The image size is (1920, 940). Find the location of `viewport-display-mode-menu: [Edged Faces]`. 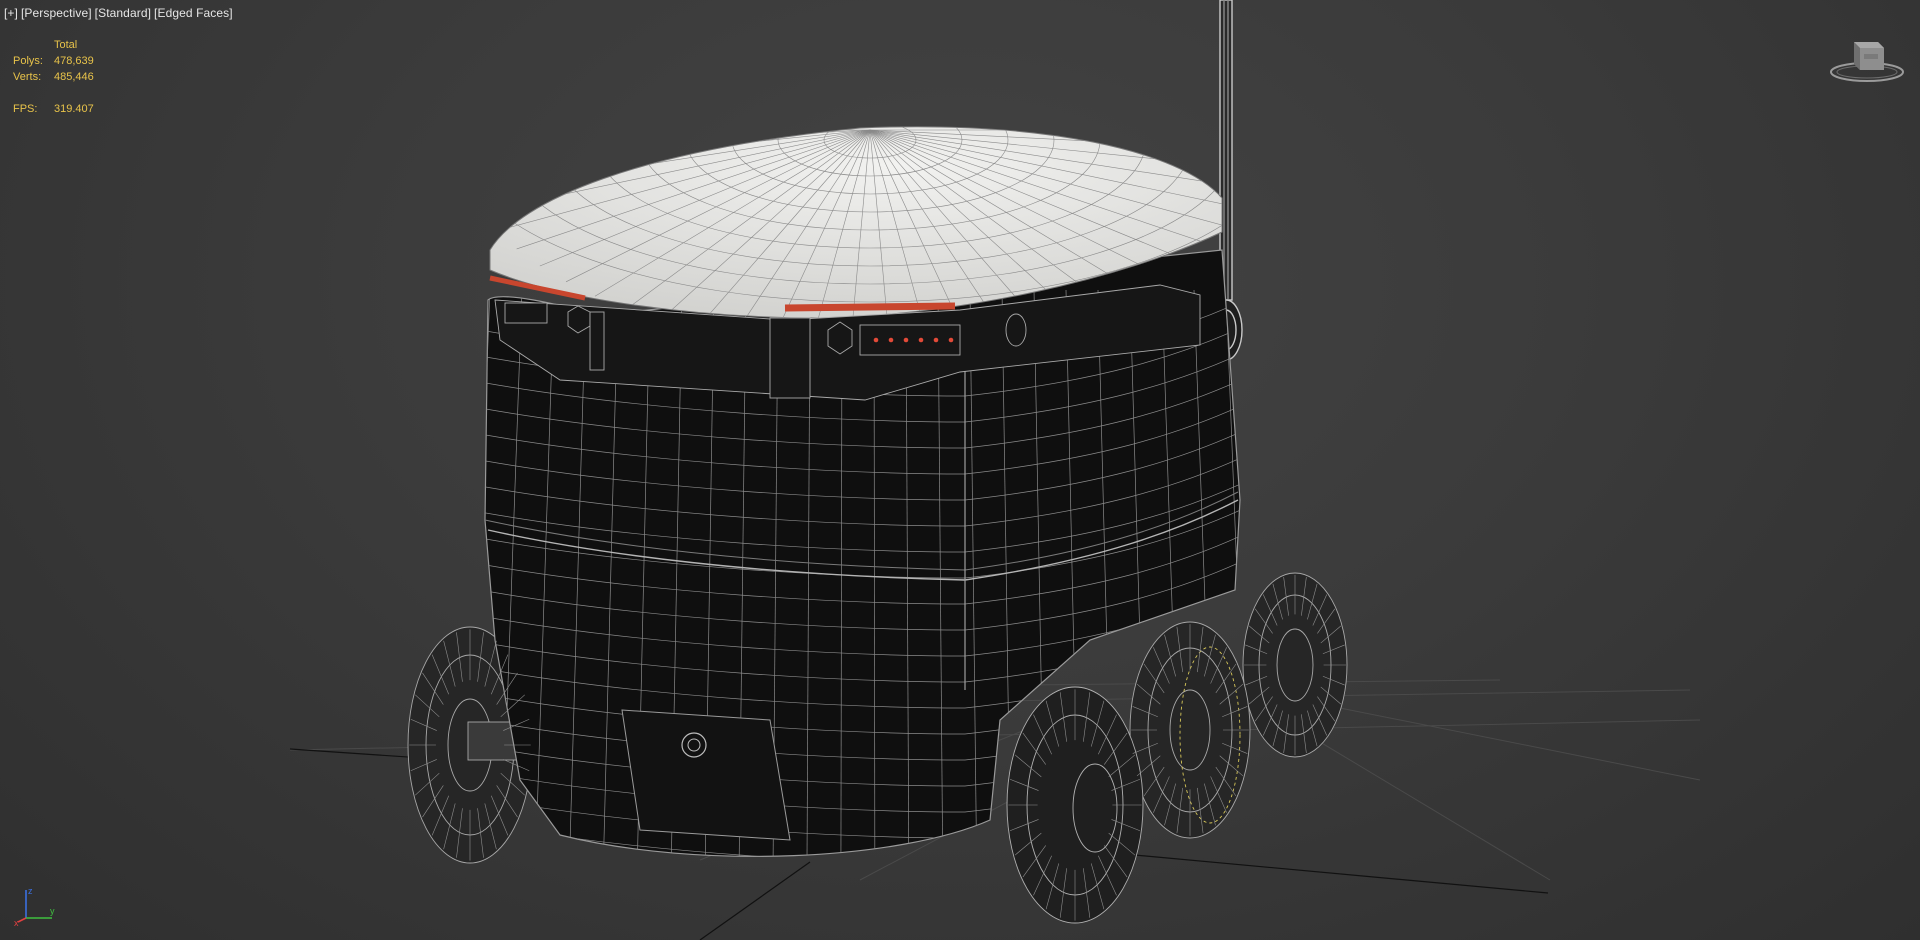

viewport-display-mode-menu: [Edged Faces] is located at coordinates (193, 13).